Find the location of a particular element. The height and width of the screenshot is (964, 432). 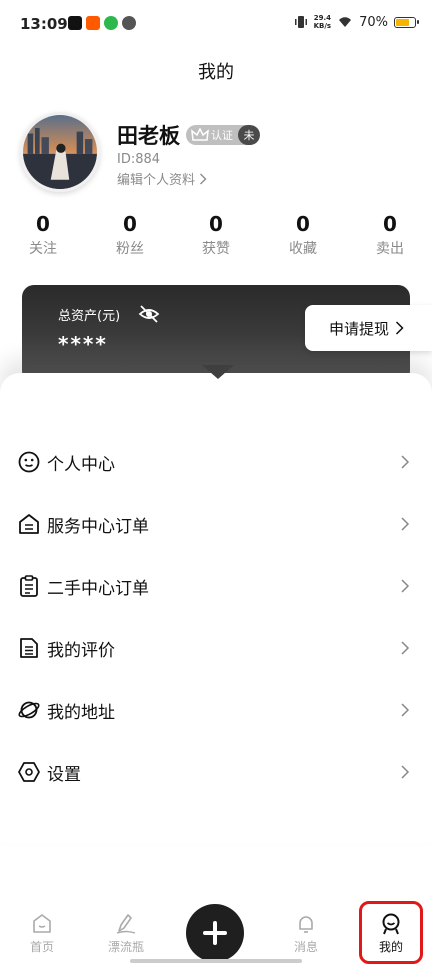

wechat-icon is located at coordinates (129, 23).